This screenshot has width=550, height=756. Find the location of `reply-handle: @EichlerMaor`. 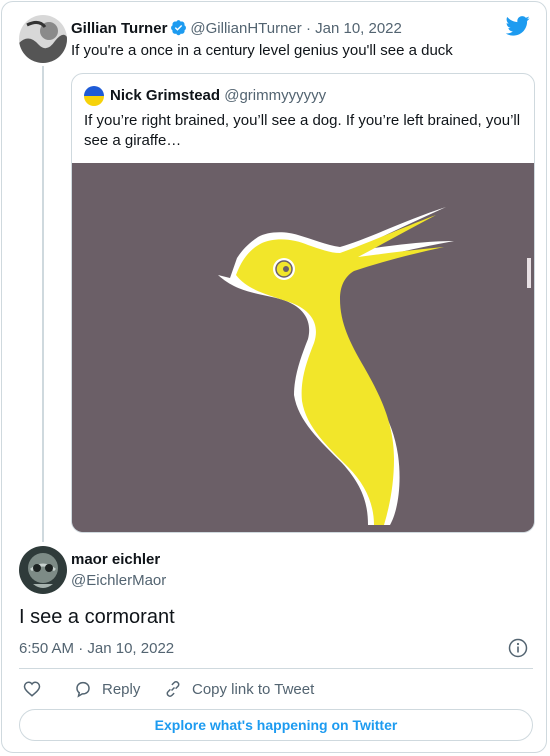

reply-handle: @EichlerMaor is located at coordinates (118, 580).